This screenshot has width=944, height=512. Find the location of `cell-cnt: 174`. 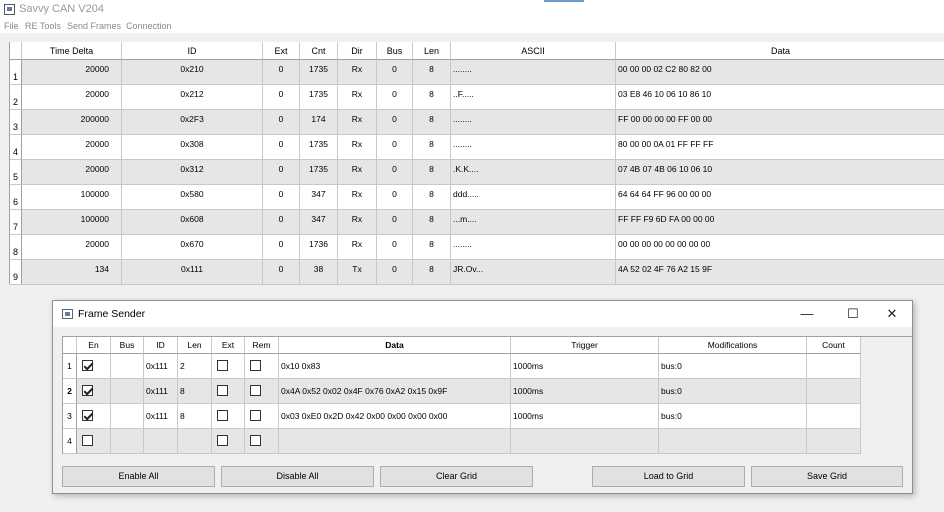

cell-cnt: 174 is located at coordinates (319, 122).